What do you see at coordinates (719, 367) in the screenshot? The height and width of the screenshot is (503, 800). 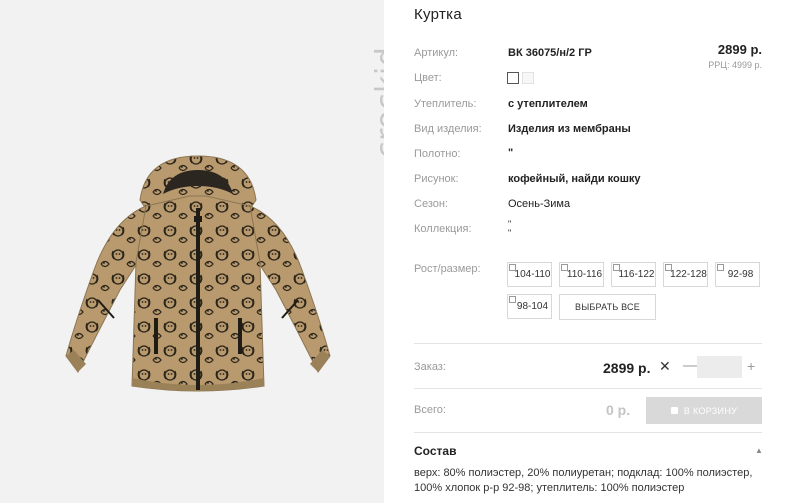 I see `quantity-input` at bounding box center [719, 367].